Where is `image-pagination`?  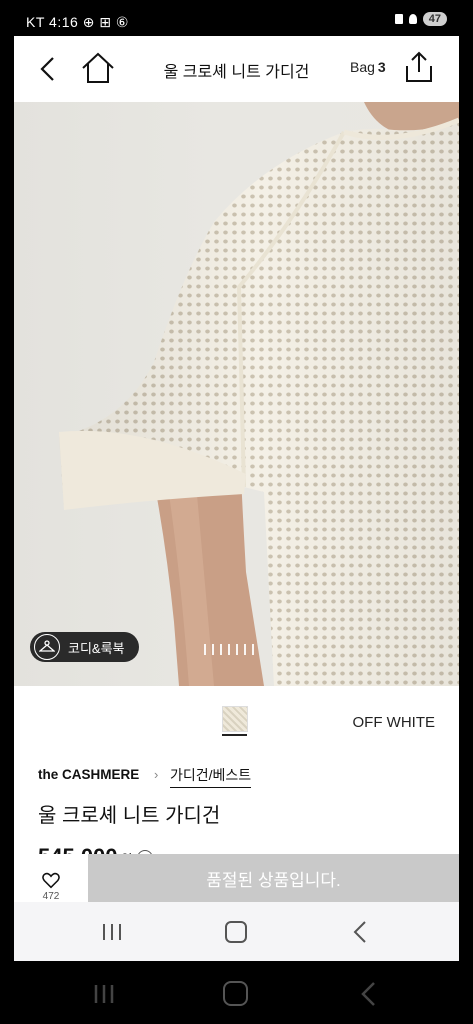 image-pagination is located at coordinates (229, 649).